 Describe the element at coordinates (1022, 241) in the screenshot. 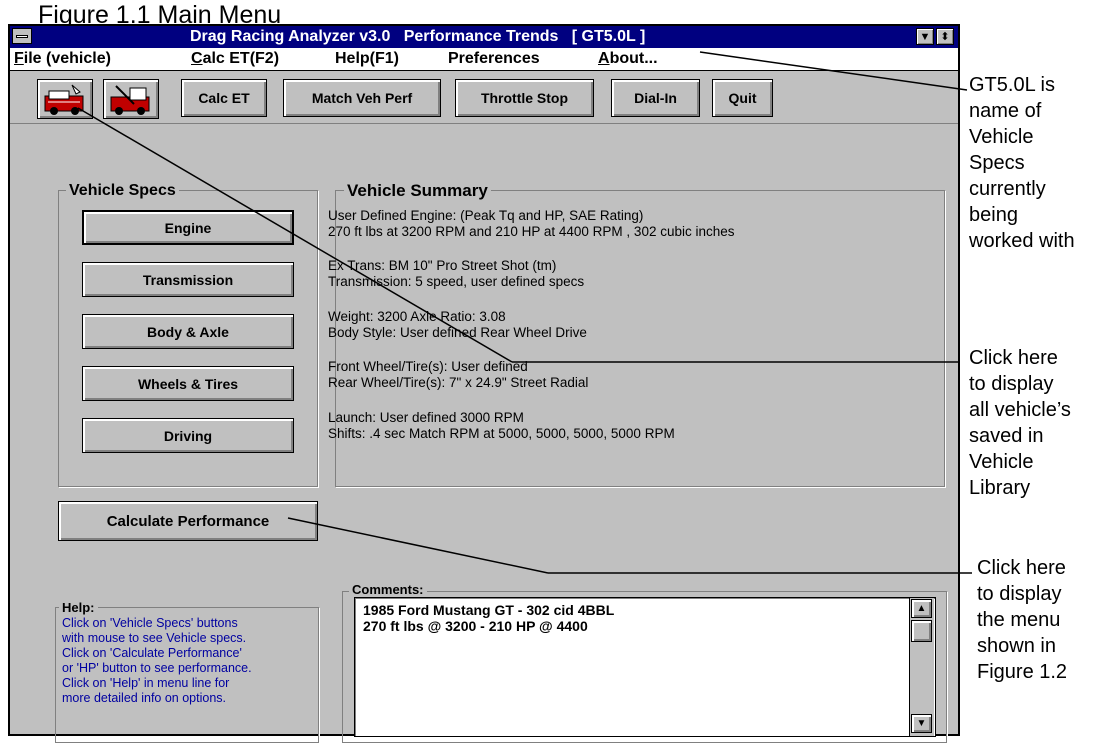

I see `annotation-line: worked with` at that location.